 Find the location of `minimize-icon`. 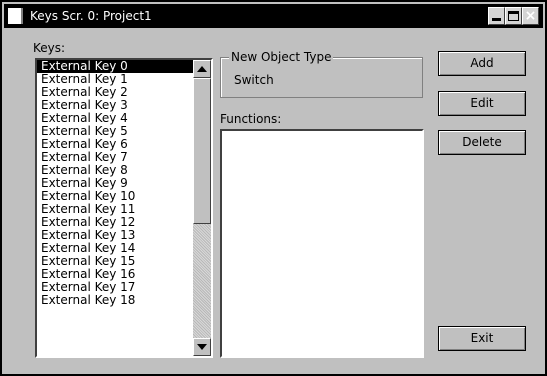

minimize-icon is located at coordinates (496, 19).